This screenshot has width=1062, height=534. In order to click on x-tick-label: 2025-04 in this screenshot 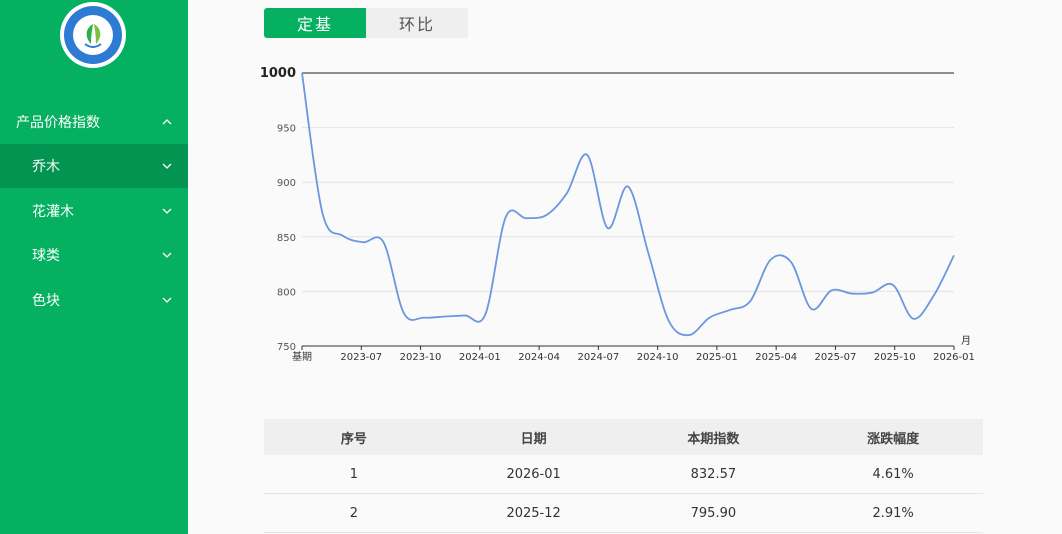, I will do `click(776, 357)`.